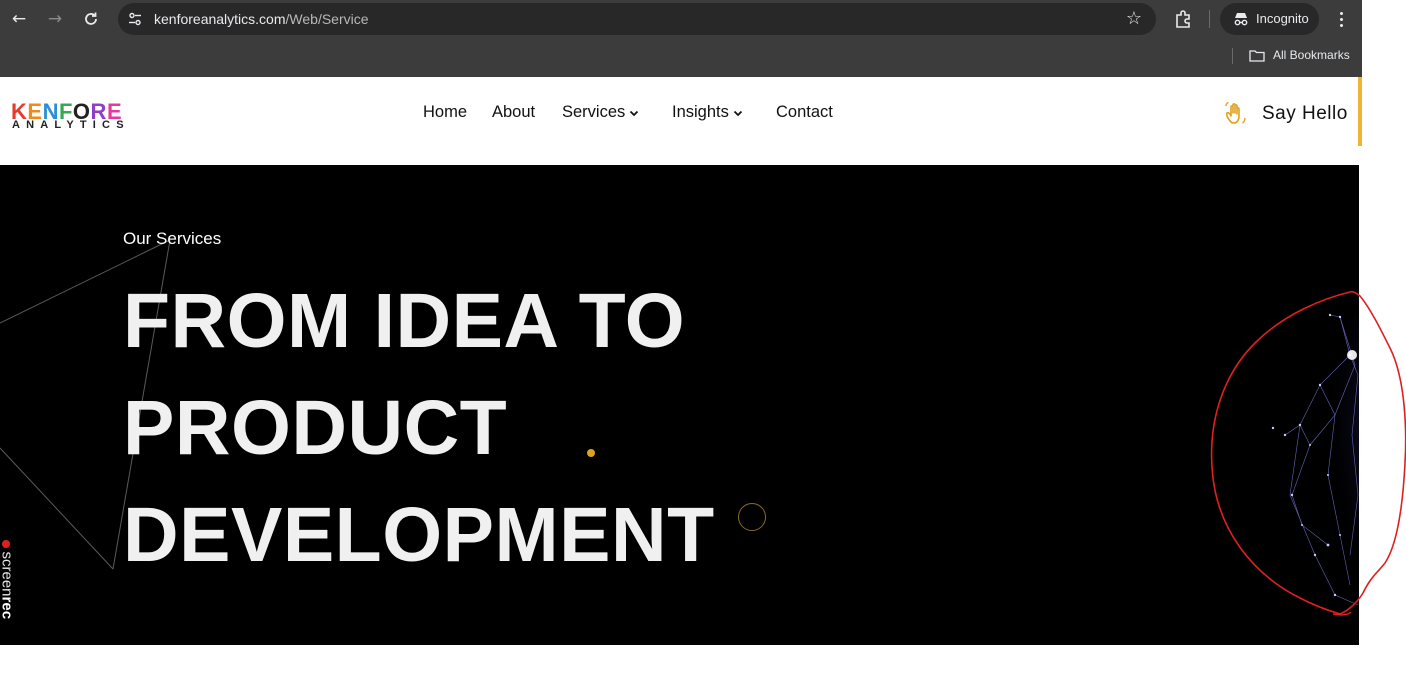 This screenshot has height=683, width=1406. I want to click on more-menu-icon, so click(1341, 19).